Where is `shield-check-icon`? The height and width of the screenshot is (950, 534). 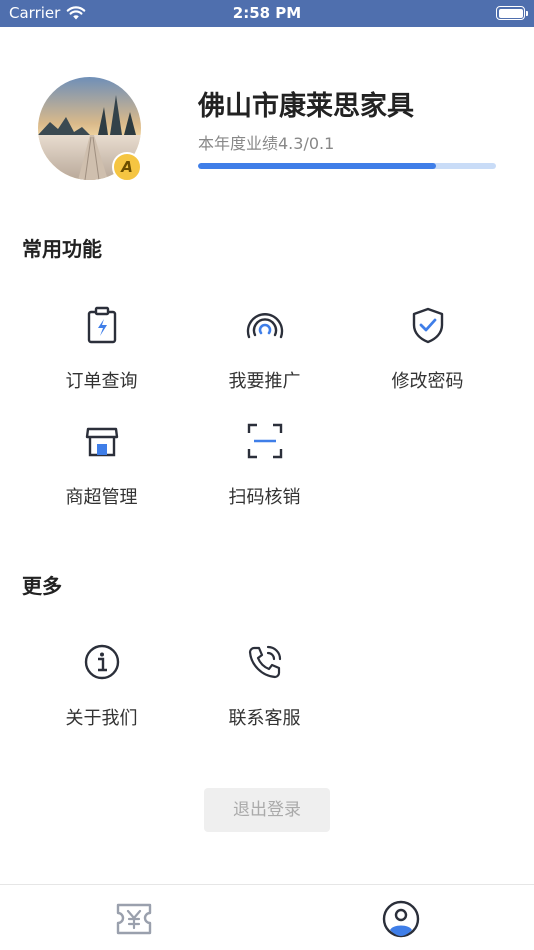
shield-check-icon is located at coordinates (427, 325).